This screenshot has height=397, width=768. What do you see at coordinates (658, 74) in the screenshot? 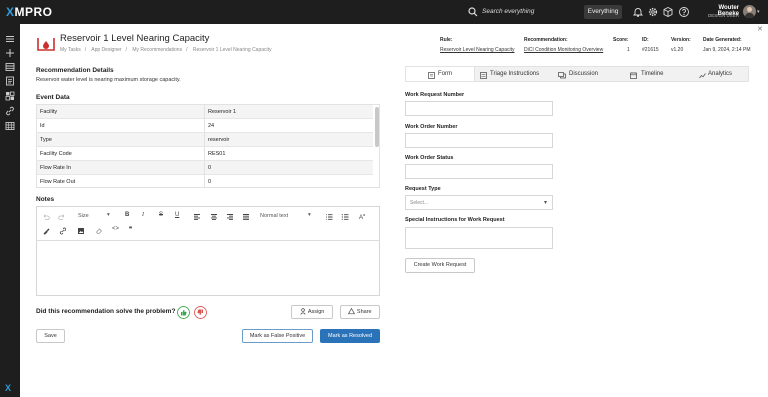
I see `tab-timeline: Timeline` at bounding box center [658, 74].